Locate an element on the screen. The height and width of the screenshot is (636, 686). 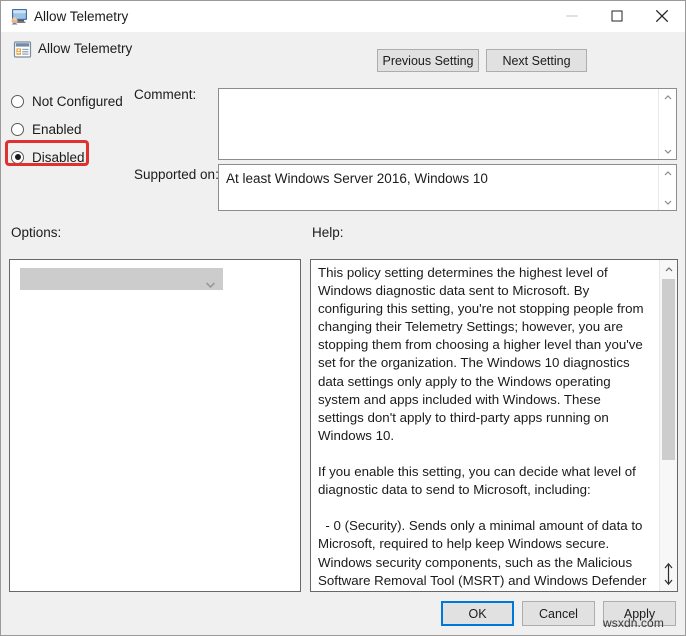
radio-disabled: Disabled is located at coordinates (48, 157).